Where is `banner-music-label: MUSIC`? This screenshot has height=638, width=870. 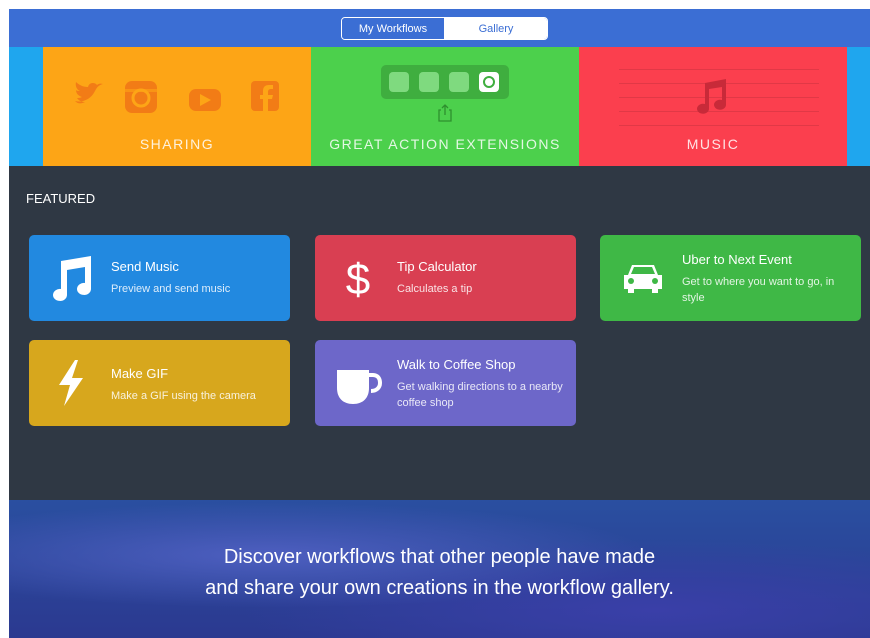 banner-music-label: MUSIC is located at coordinates (713, 144).